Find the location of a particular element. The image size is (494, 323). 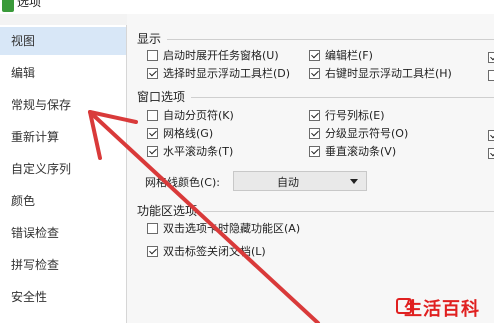

gridline-color-select: 自动 is located at coordinates (300, 181).